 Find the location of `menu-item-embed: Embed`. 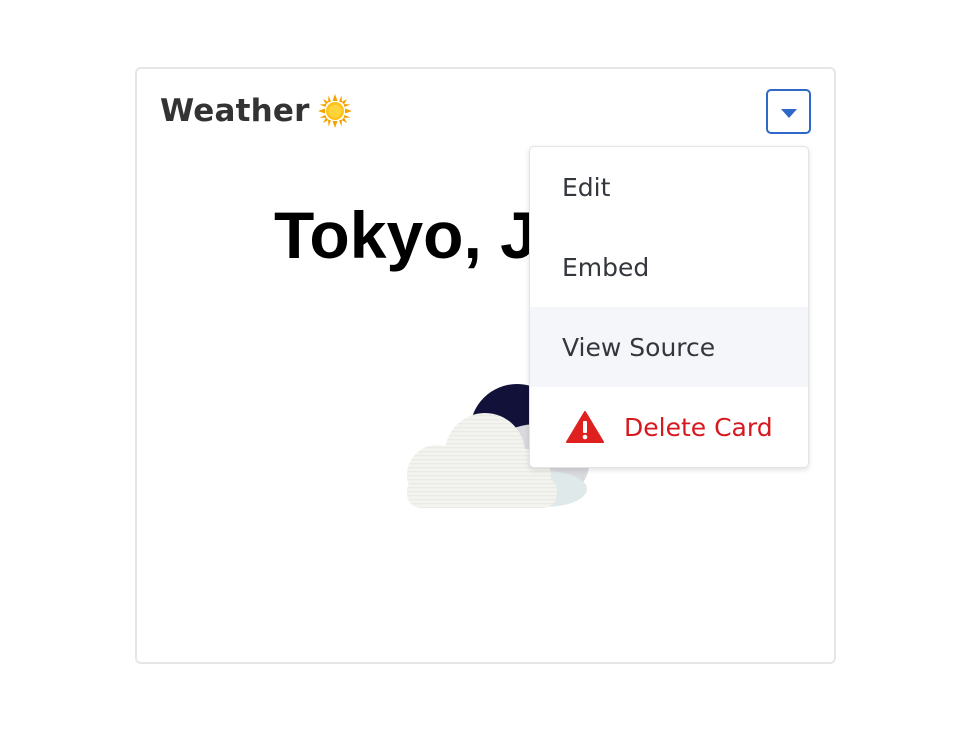

menu-item-embed: Embed is located at coordinates (669, 267).